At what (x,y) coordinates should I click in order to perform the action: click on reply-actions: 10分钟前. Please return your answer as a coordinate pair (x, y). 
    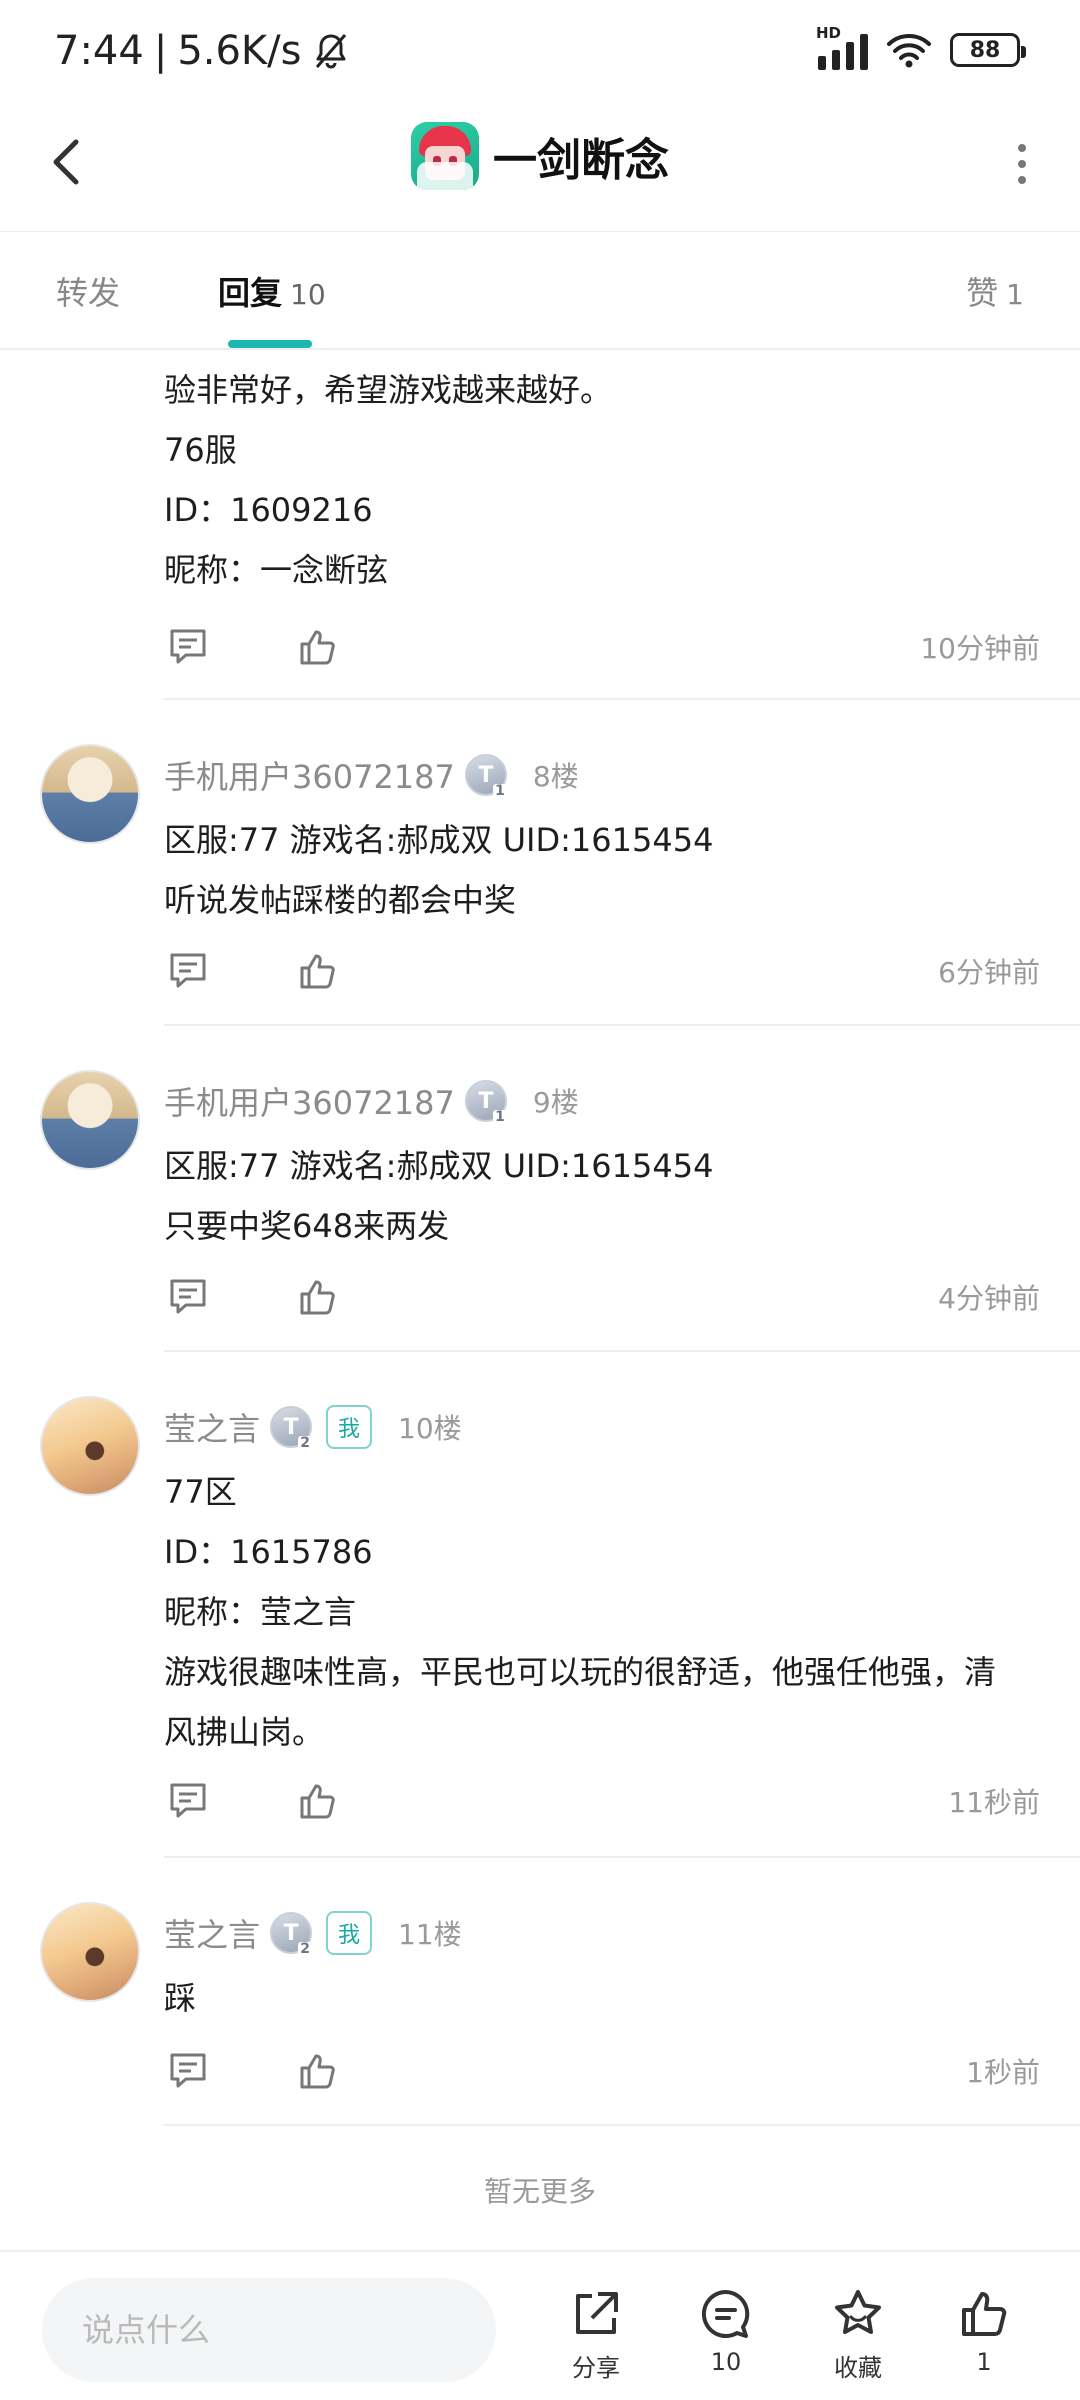
    Looking at the image, I should click on (602, 647).